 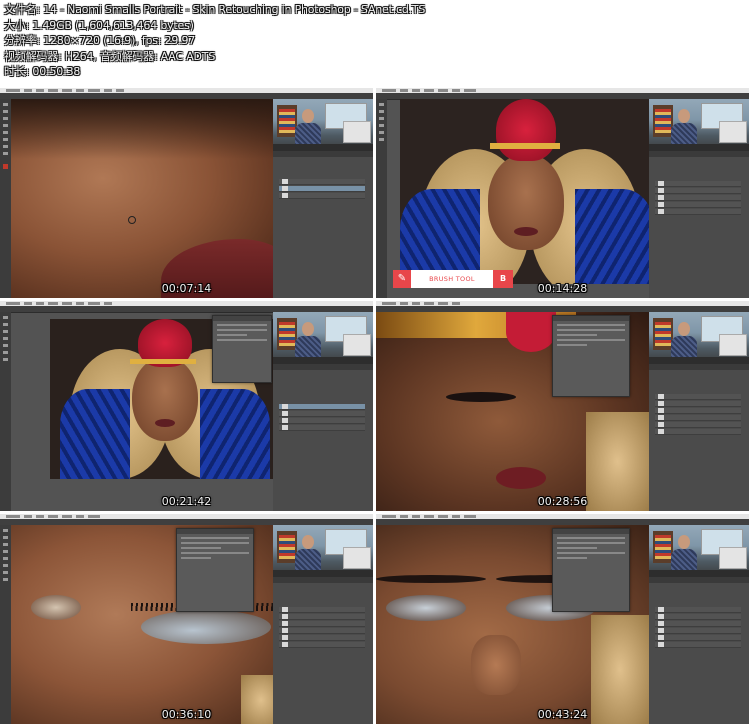 What do you see at coordinates (186, 619) in the screenshot?
I see `thumbnail-5: 00:36:10` at bounding box center [186, 619].